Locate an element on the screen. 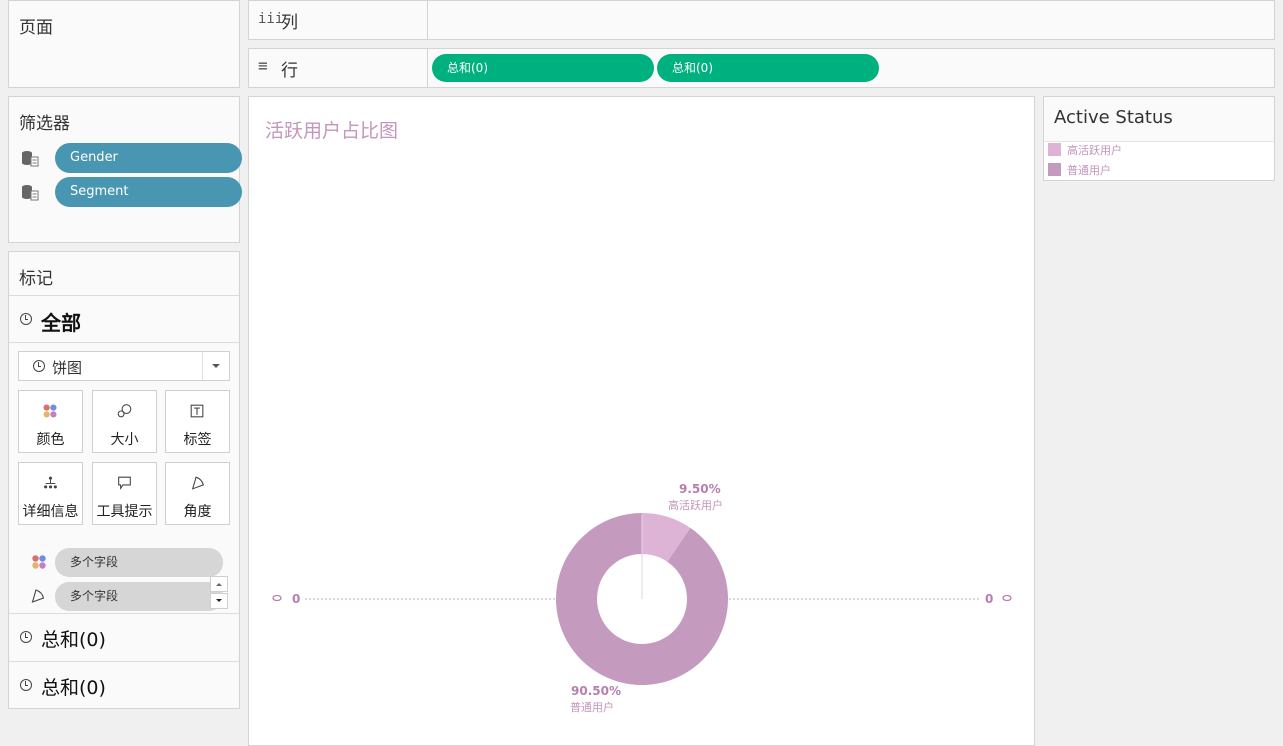 The width and height of the screenshot is (1283, 746). filter-pill-segment: Segment is located at coordinates (148, 192).